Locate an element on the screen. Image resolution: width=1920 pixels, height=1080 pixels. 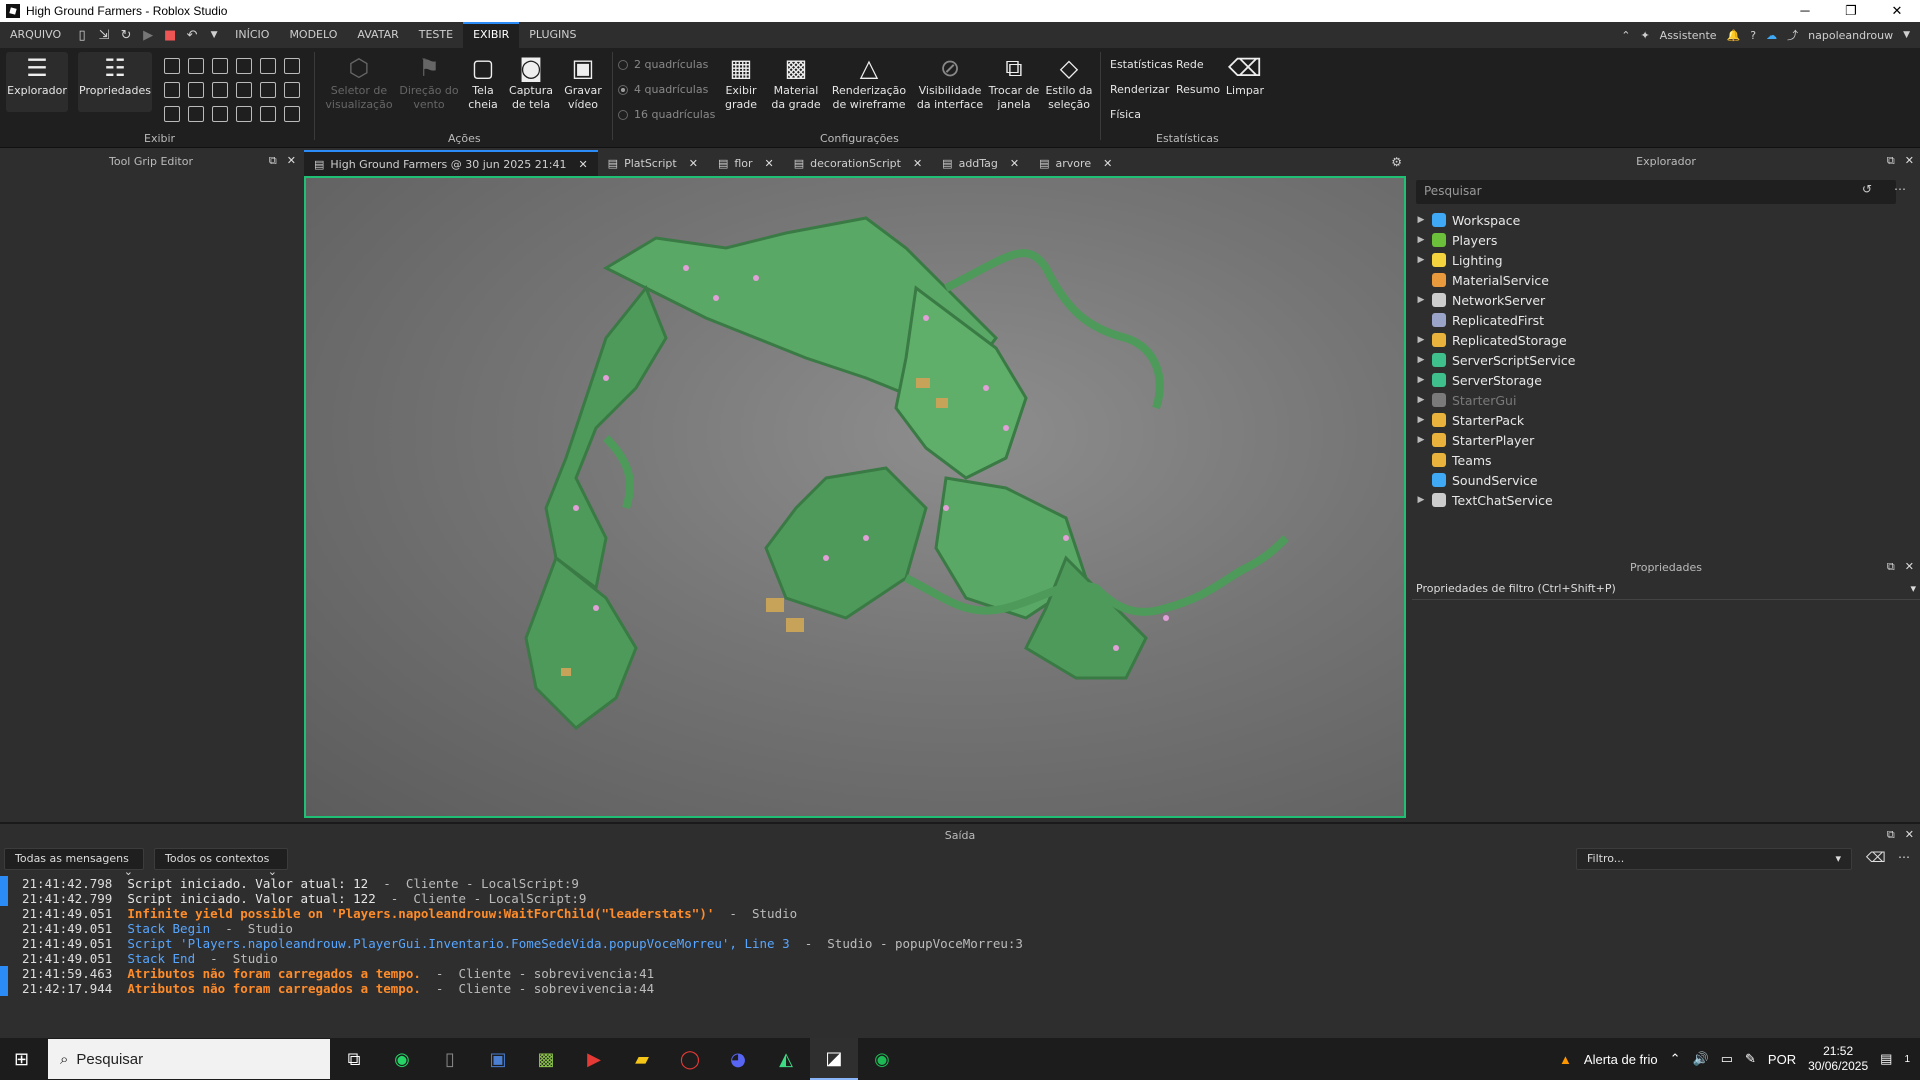
network-button: Rede is located at coordinates (1190, 64).